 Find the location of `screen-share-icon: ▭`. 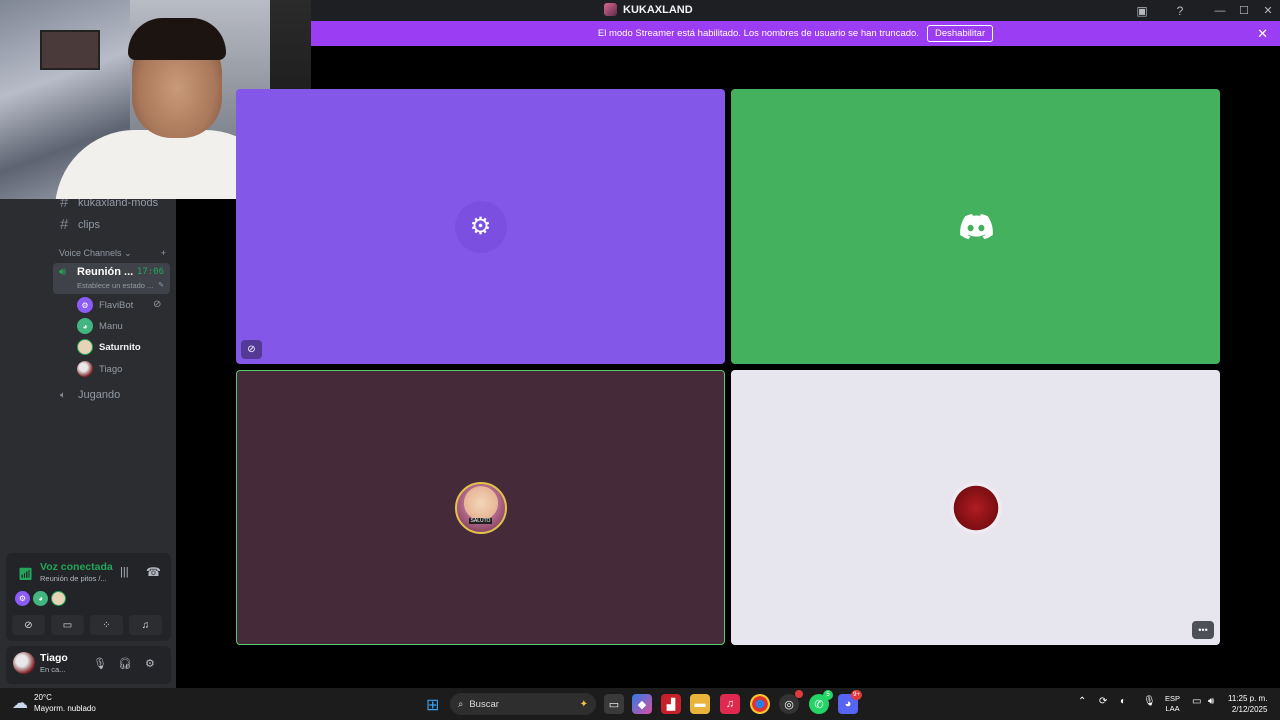

screen-share-icon: ▭ is located at coordinates (67, 625).